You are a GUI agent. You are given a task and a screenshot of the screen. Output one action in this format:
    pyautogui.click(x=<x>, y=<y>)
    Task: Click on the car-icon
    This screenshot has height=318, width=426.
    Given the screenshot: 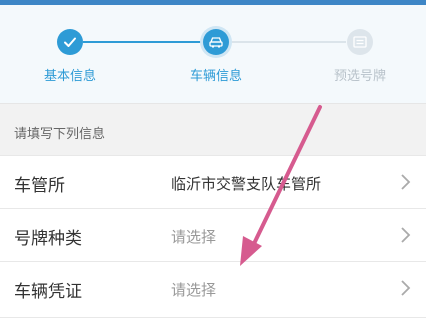 What is the action you would take?
    pyautogui.click(x=216, y=42)
    